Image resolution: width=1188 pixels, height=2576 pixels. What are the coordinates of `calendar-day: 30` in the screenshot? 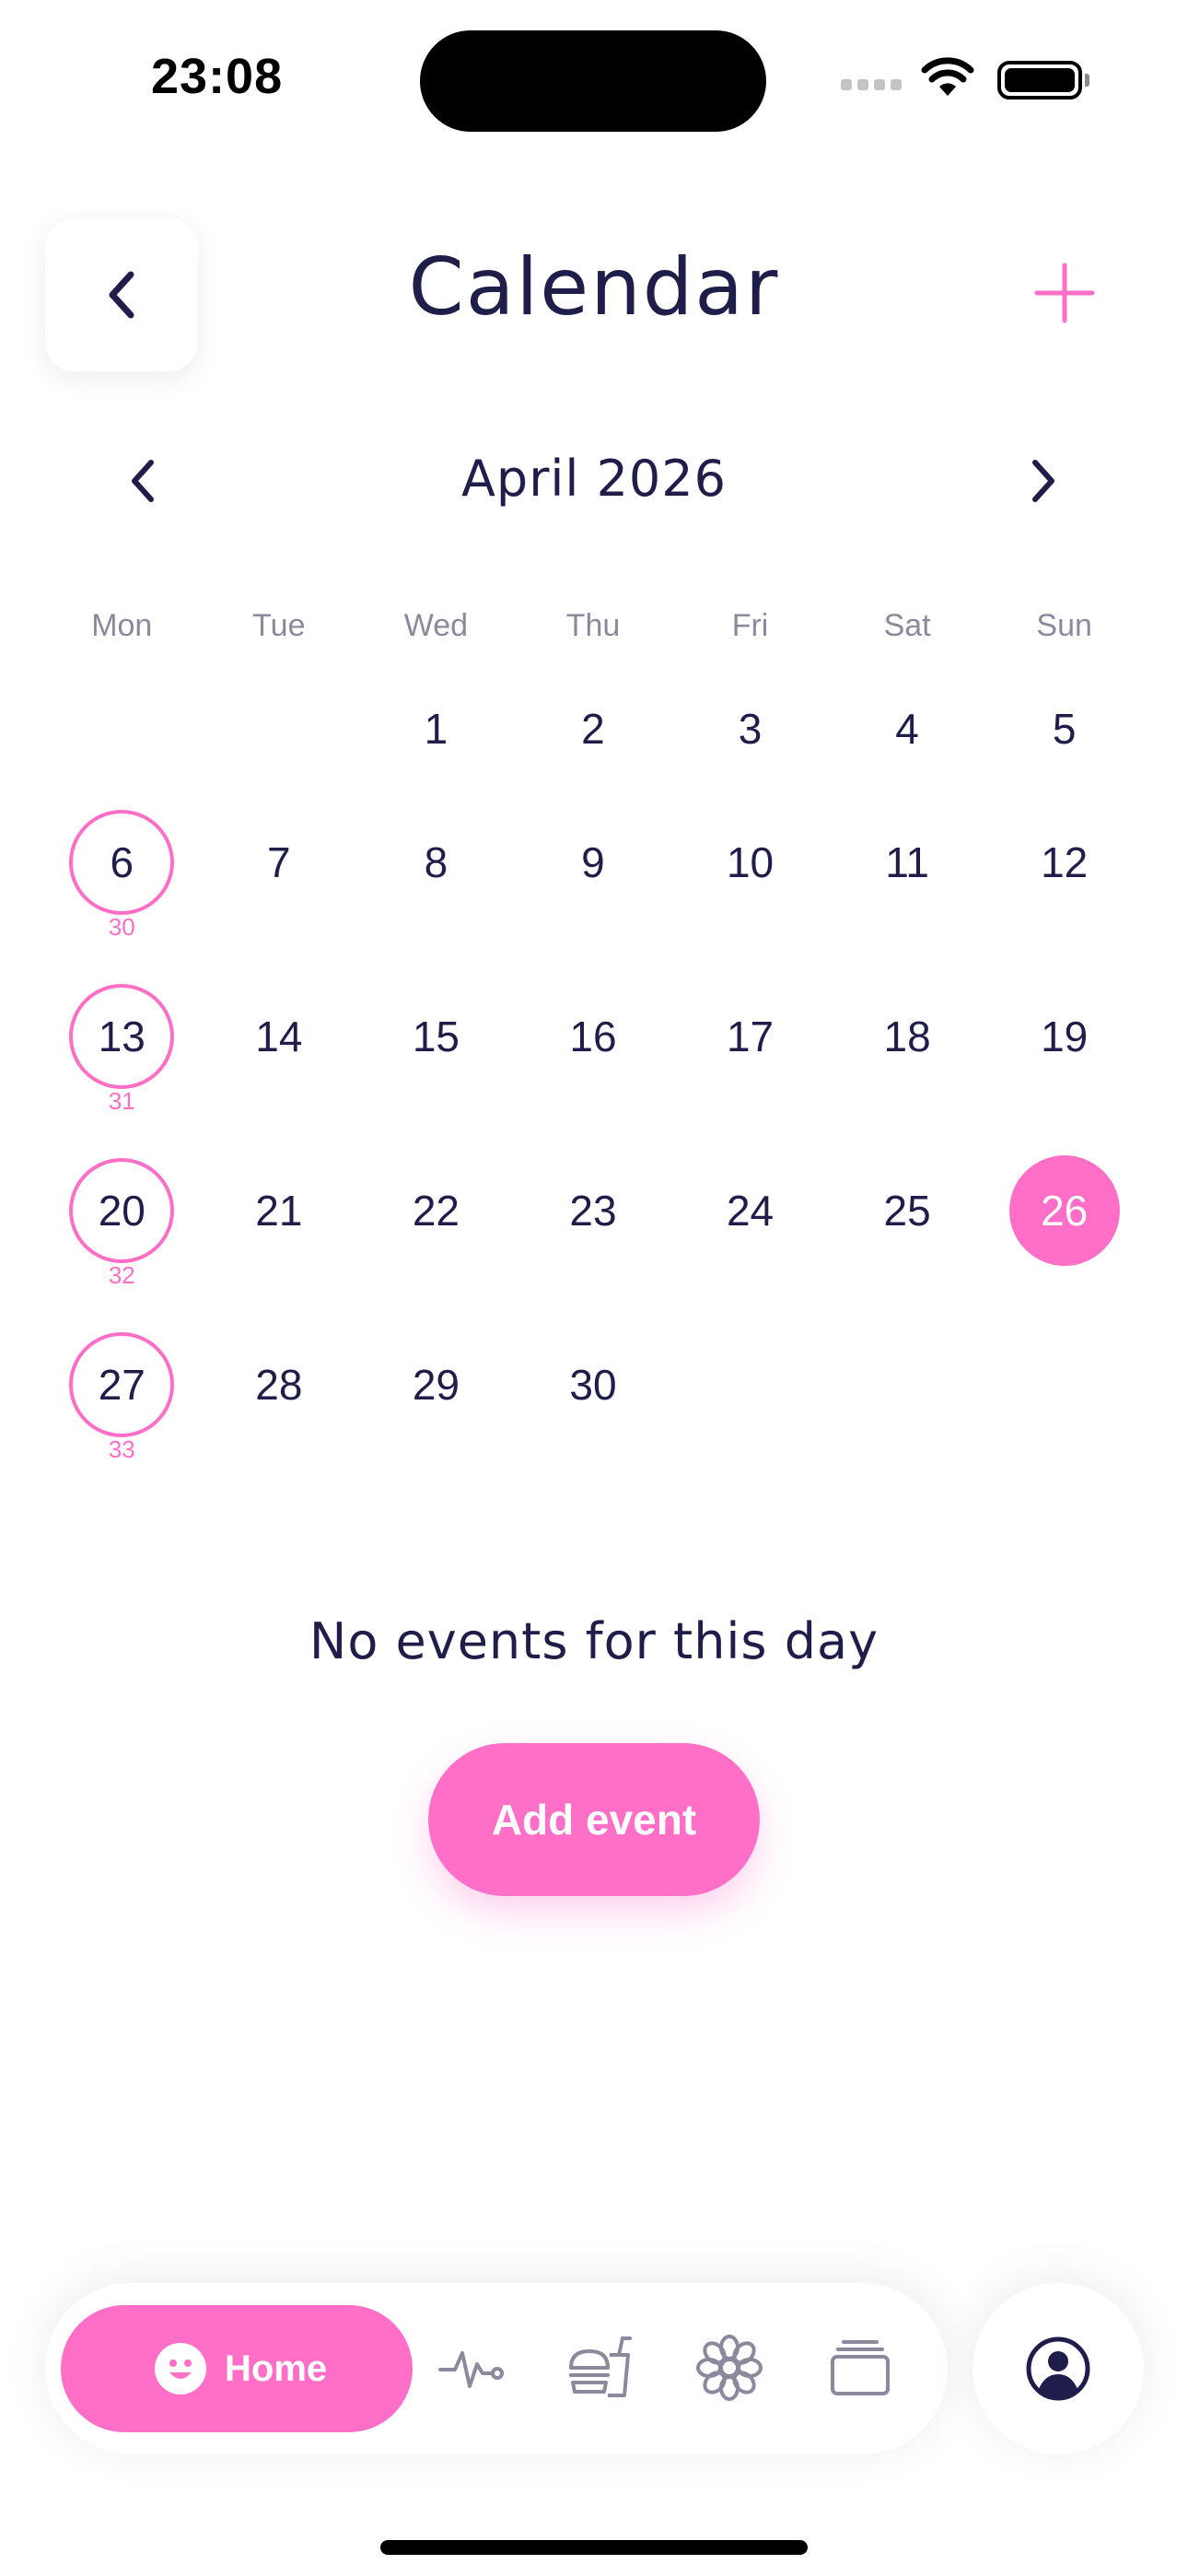 It's located at (593, 1384).